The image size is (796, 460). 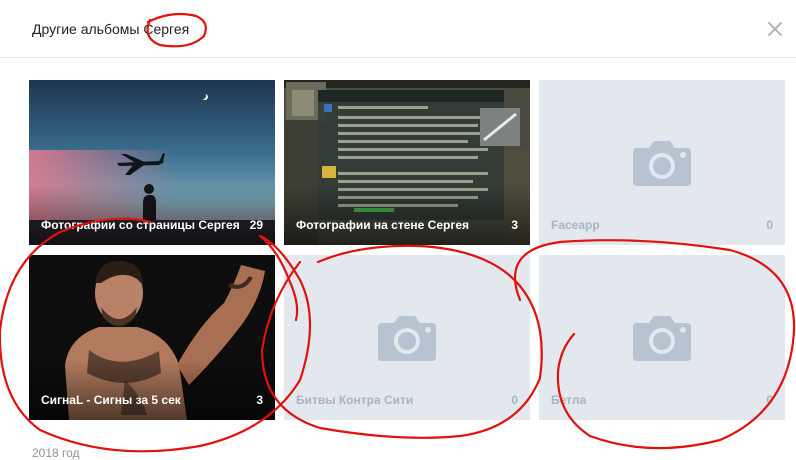 I want to click on album-card: Фотографии со страницы Сергея 29, so click(x=152, y=162).